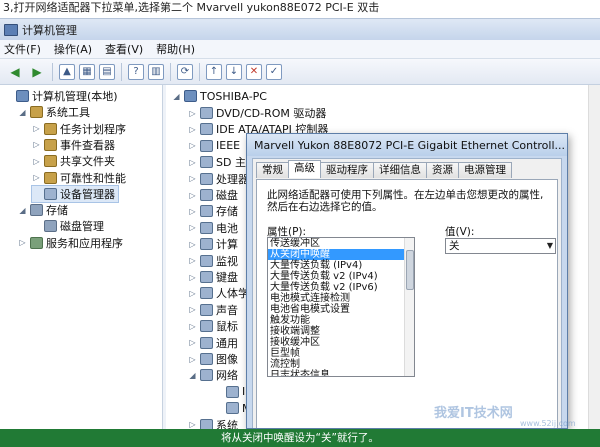  I want to click on property-list-item: 大量传送负载 v2 (IPv4), so click(341, 276).